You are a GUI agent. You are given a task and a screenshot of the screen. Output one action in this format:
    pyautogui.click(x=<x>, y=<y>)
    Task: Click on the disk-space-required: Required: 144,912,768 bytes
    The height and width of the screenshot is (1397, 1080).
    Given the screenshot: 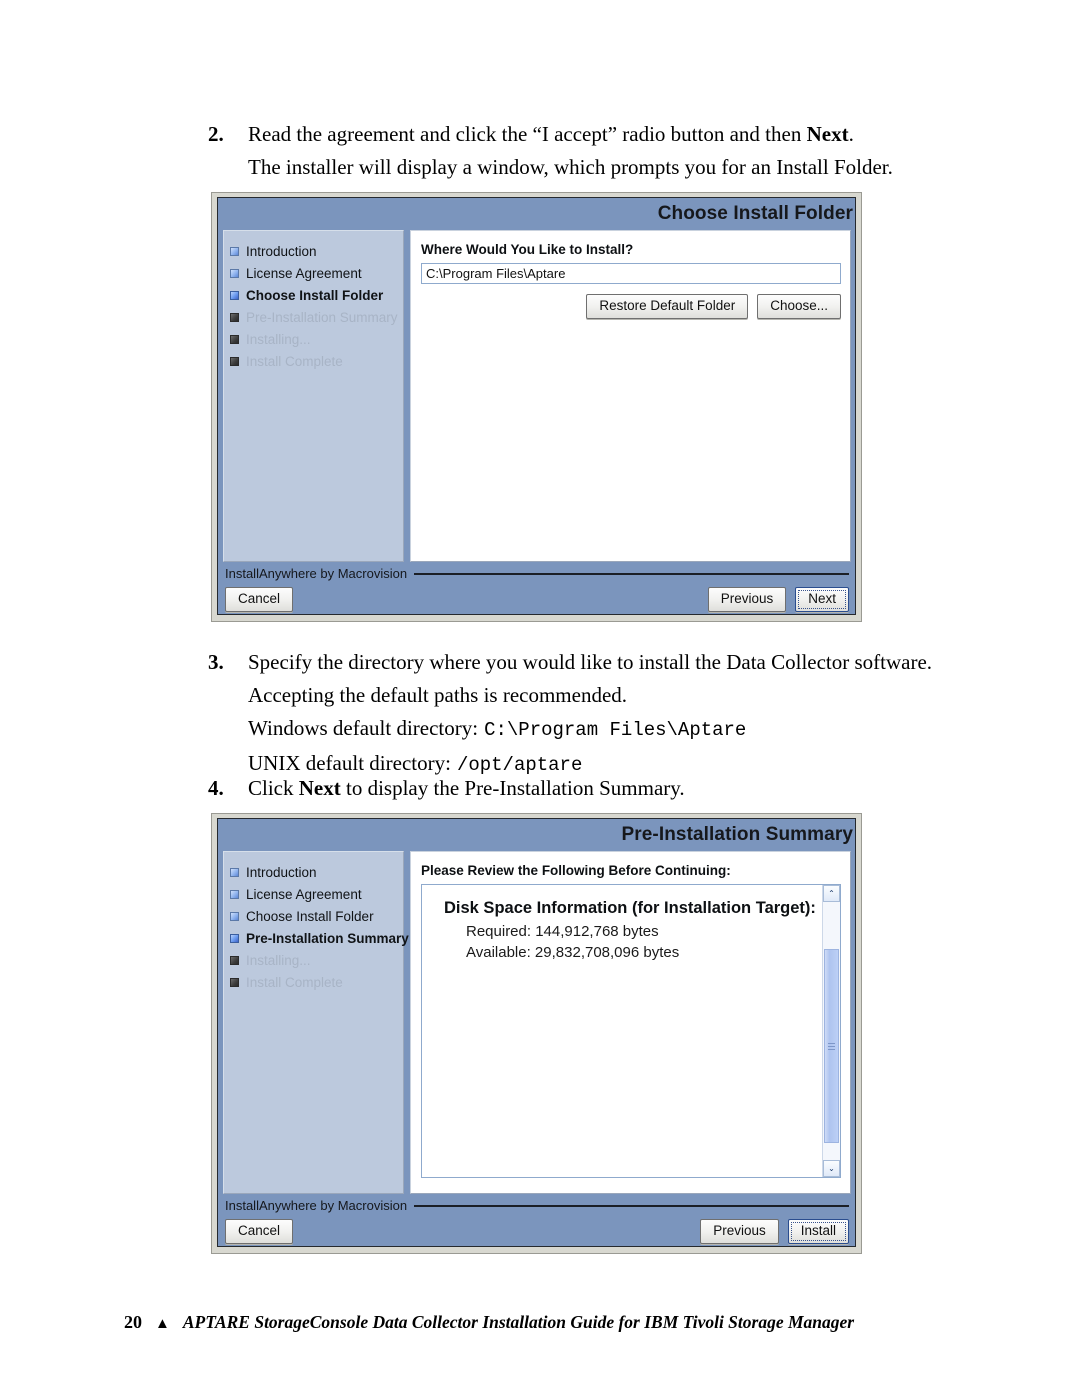 What is the action you would take?
    pyautogui.click(x=562, y=931)
    